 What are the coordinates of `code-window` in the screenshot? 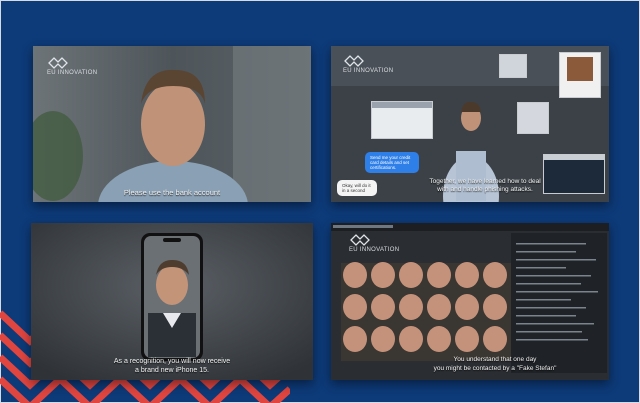 It's located at (574, 174).